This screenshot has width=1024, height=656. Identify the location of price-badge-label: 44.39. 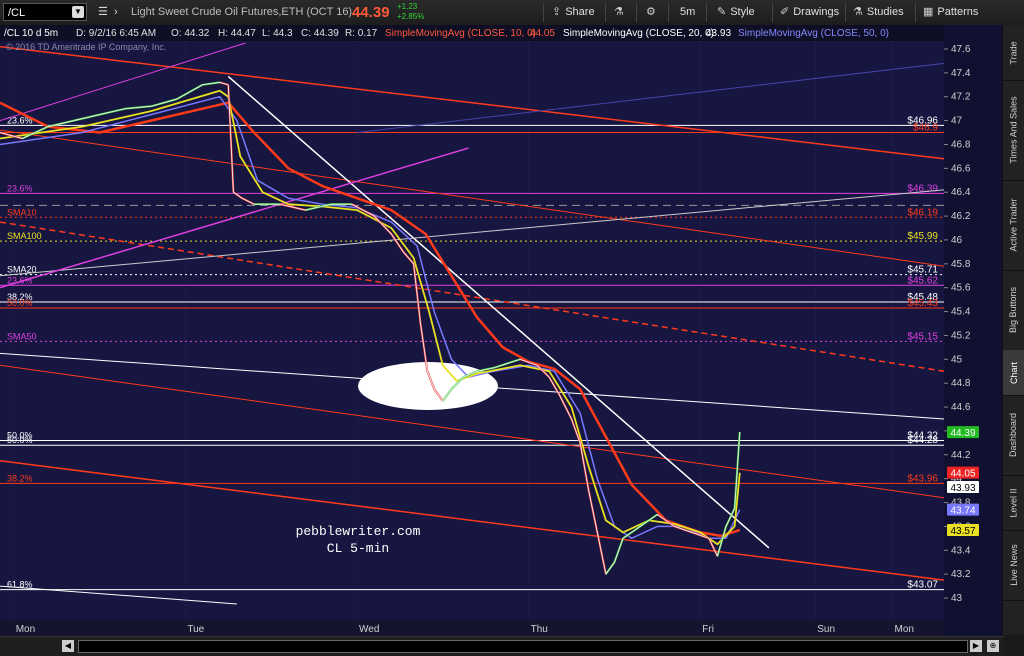
(962, 433).